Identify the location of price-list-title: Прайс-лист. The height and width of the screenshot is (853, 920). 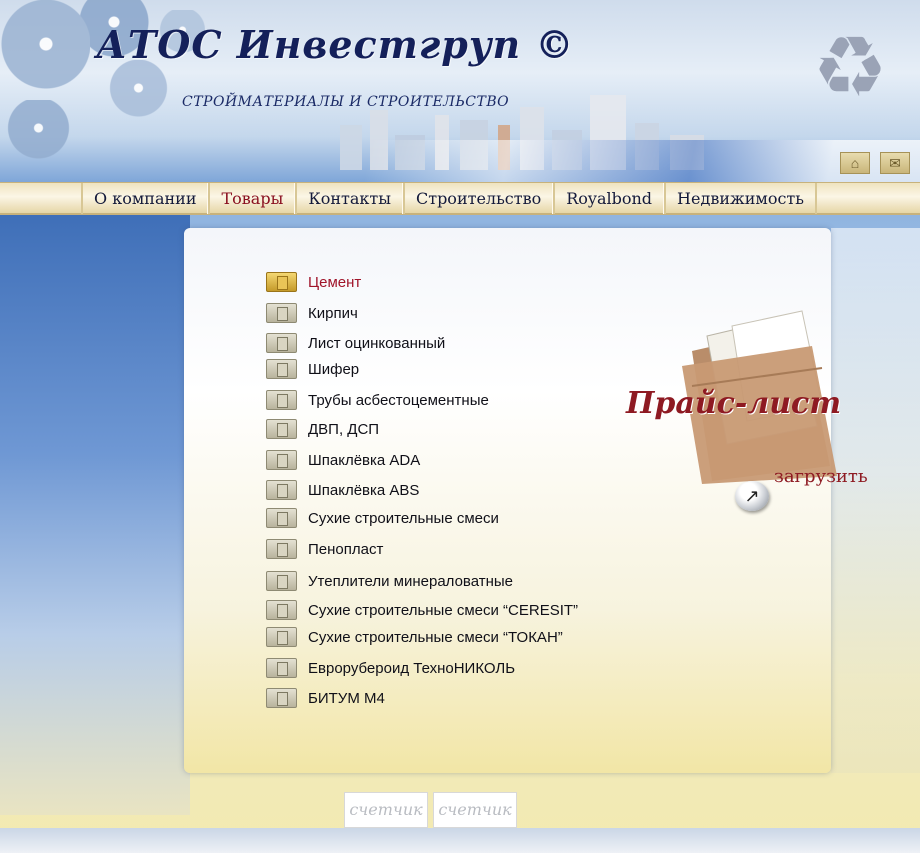
(733, 403).